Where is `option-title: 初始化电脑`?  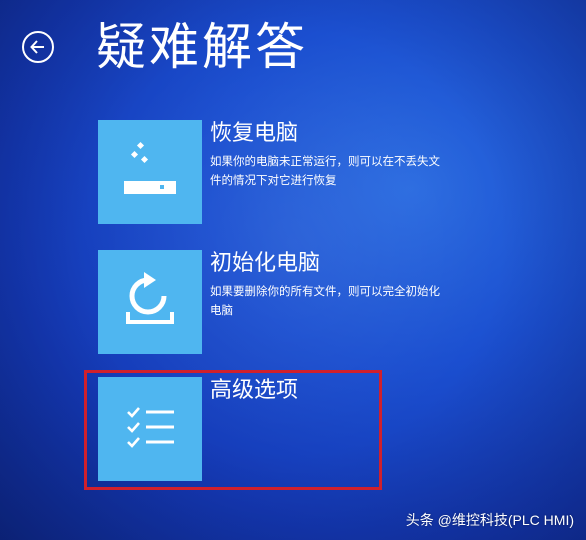 option-title: 初始化电脑 is located at coordinates (265, 263).